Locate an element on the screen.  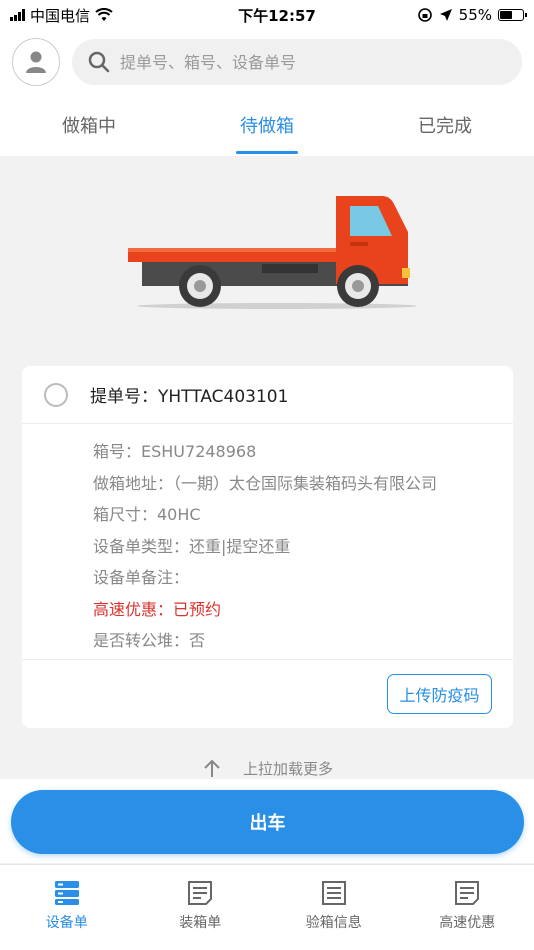
order-type: 设备单类型：还重|提空还重 is located at coordinates (192, 546).